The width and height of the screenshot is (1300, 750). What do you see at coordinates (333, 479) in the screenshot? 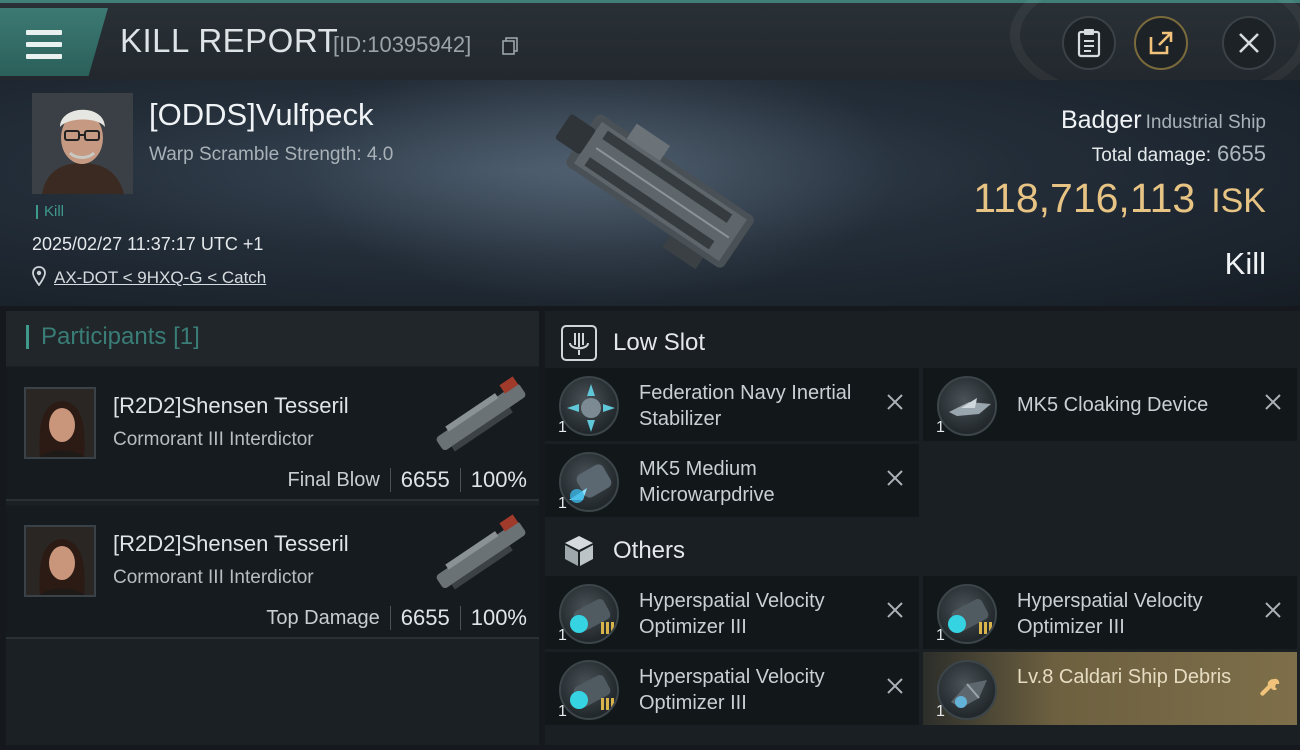
I see `attacker-role: Final Blow` at bounding box center [333, 479].